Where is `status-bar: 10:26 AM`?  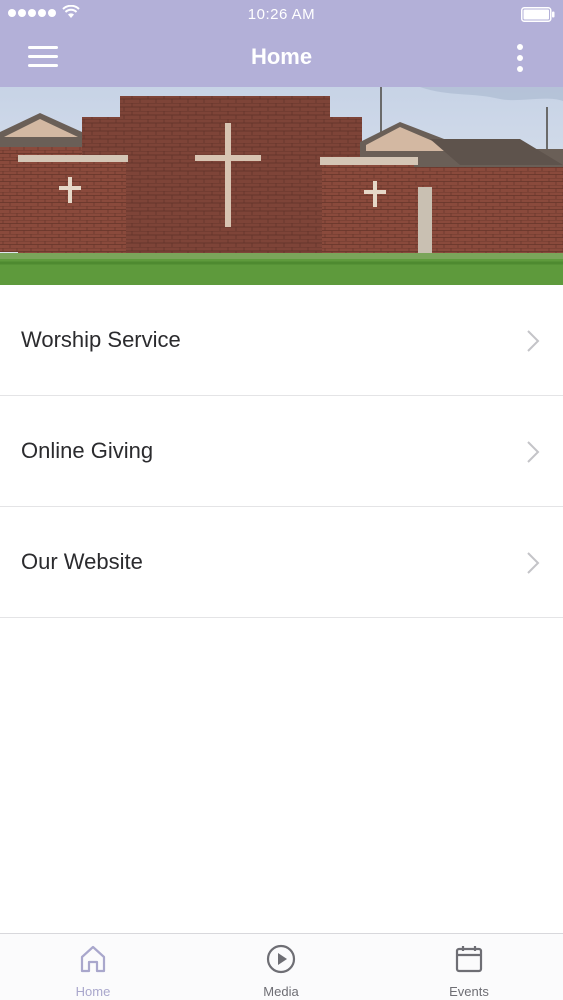 status-bar: 10:26 AM is located at coordinates (281, 14).